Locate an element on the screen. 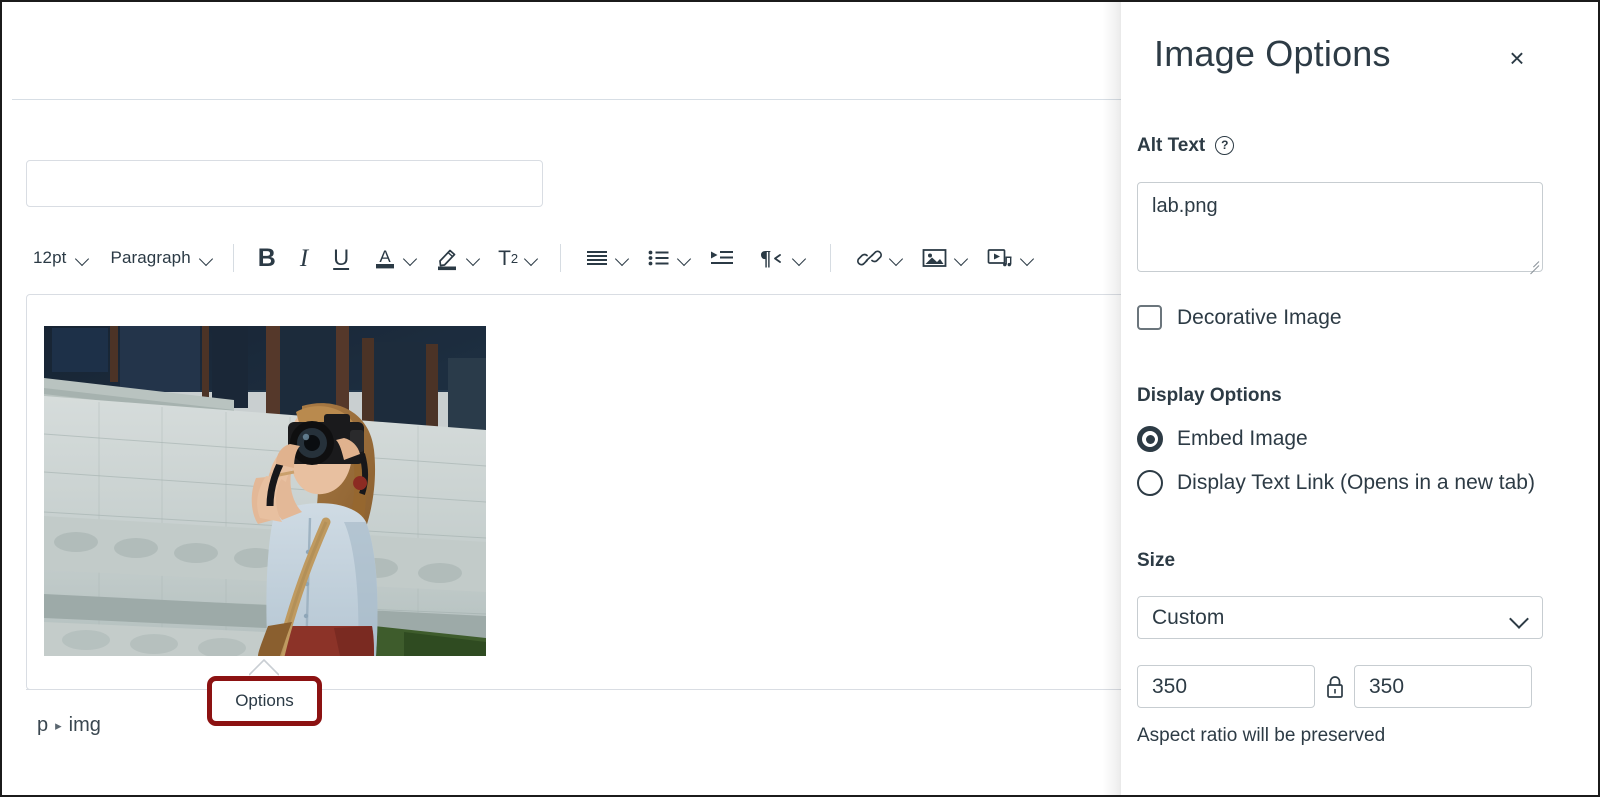 Image resolution: width=1600 pixels, height=797 pixels. alt-text-label-text: Alt Text is located at coordinates (1171, 145).